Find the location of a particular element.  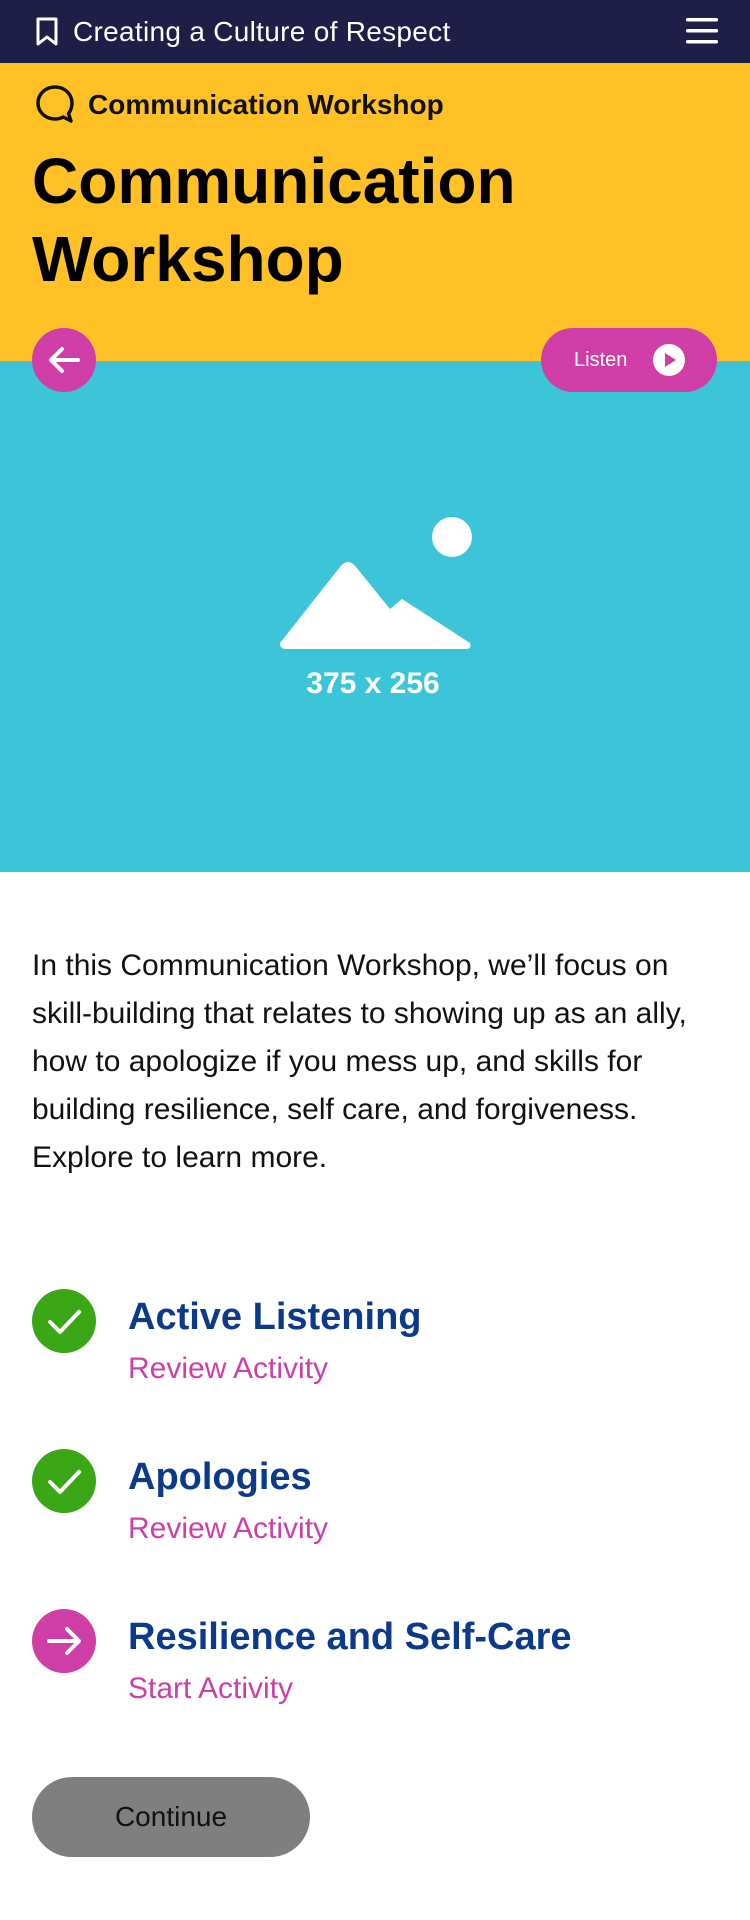

page-title: Communication Workshop is located at coordinates (274, 220).